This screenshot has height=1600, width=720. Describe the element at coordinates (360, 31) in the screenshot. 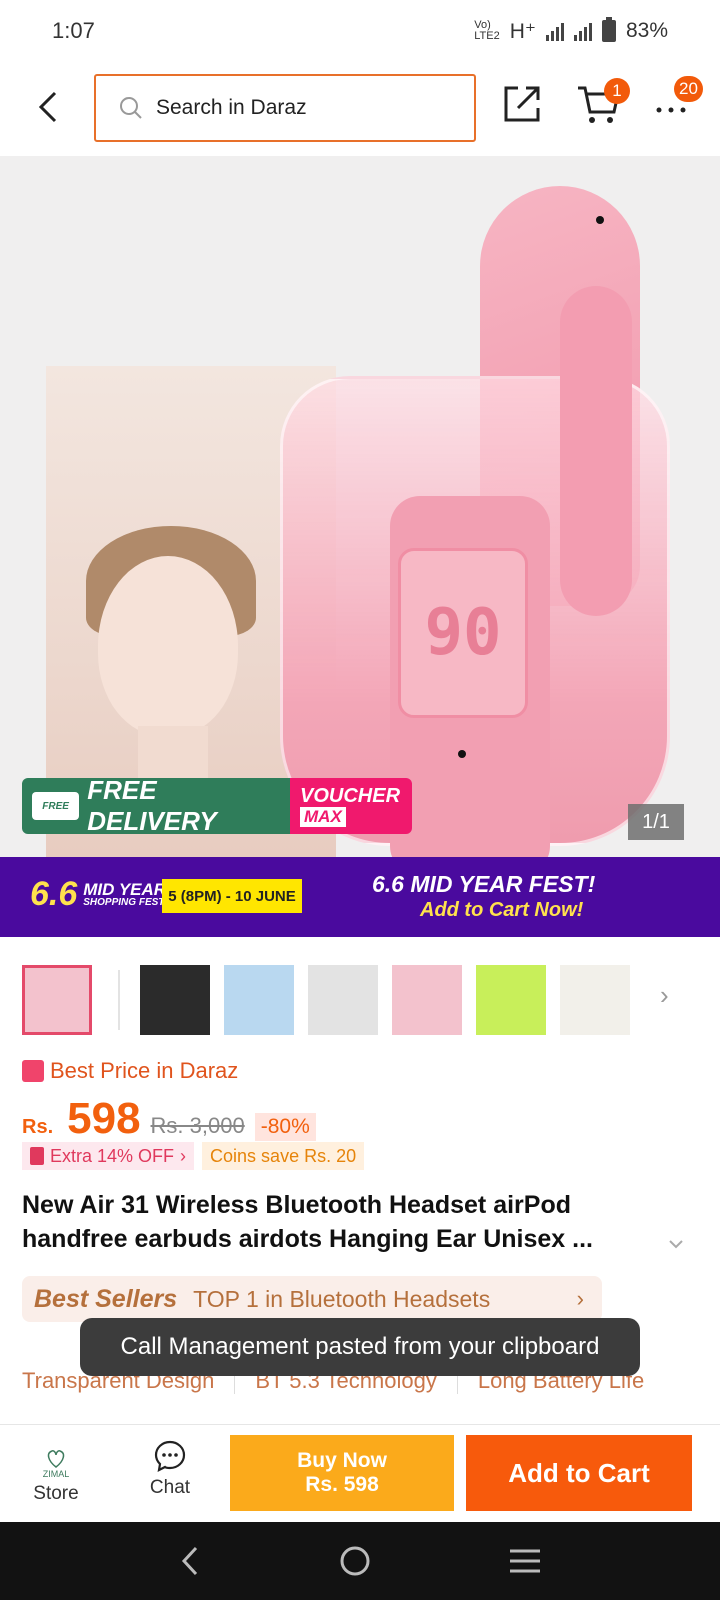

I see `status-bar: 1:07 Vo) LTE2 H⁺ 83%` at that location.